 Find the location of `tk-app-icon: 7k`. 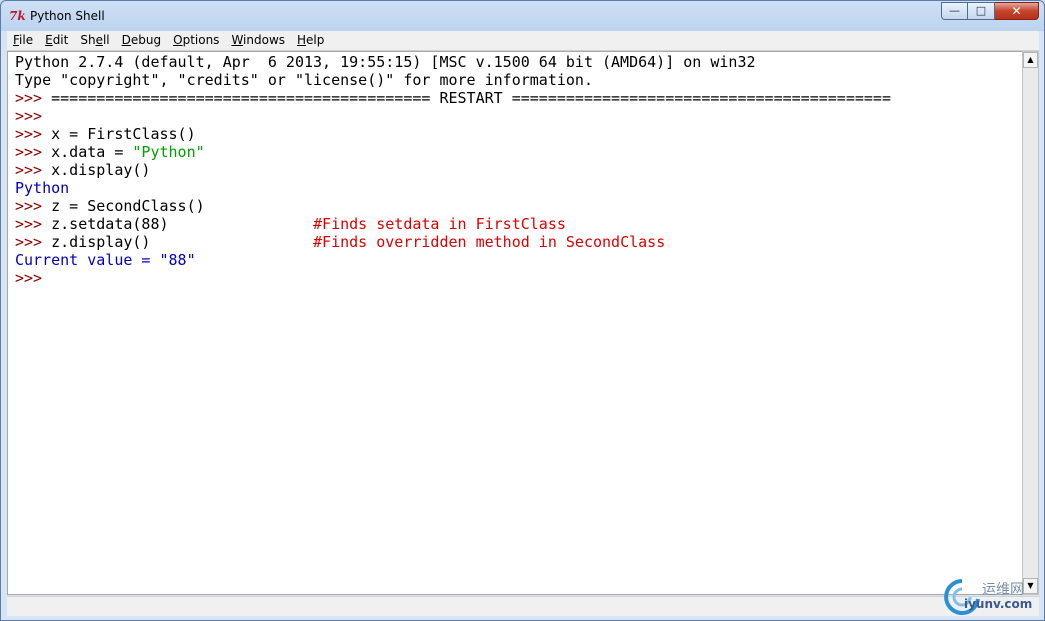

tk-app-icon: 7k is located at coordinates (17, 15).